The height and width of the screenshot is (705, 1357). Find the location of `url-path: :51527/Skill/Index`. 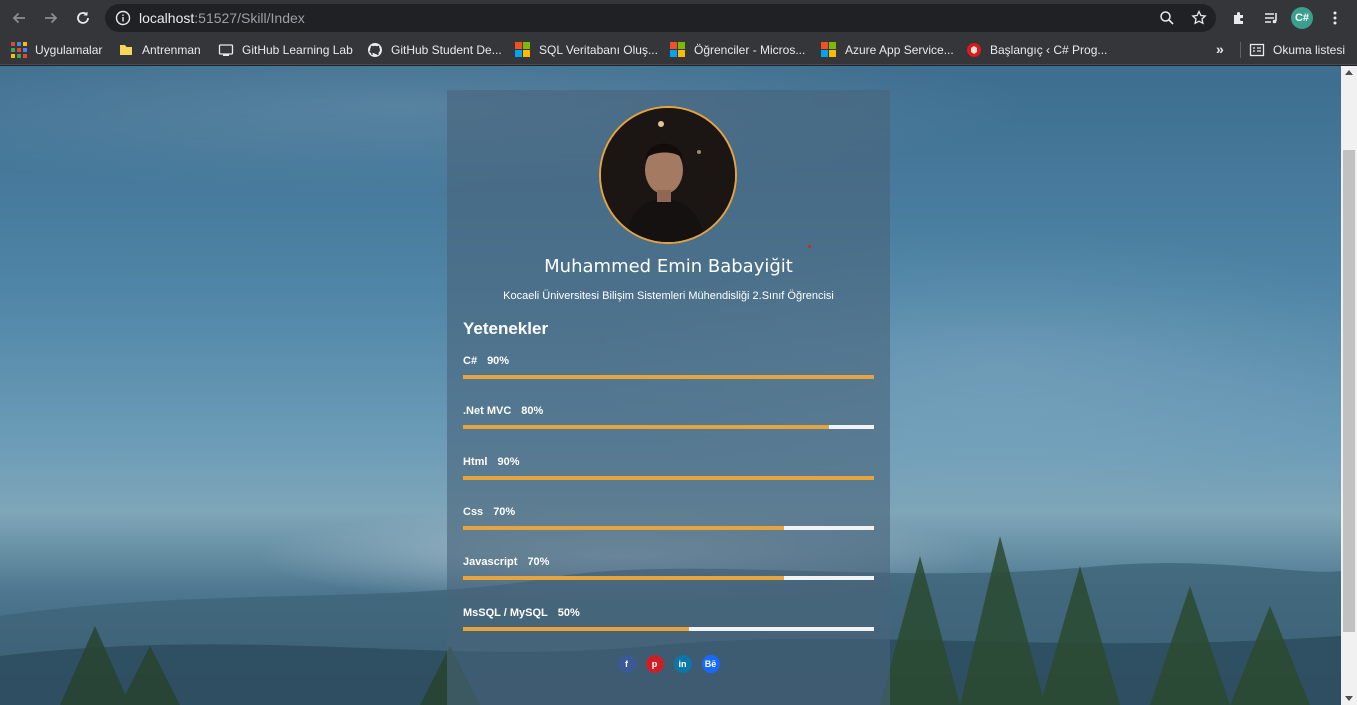

url-path: :51527/Skill/Index is located at coordinates (249, 18).